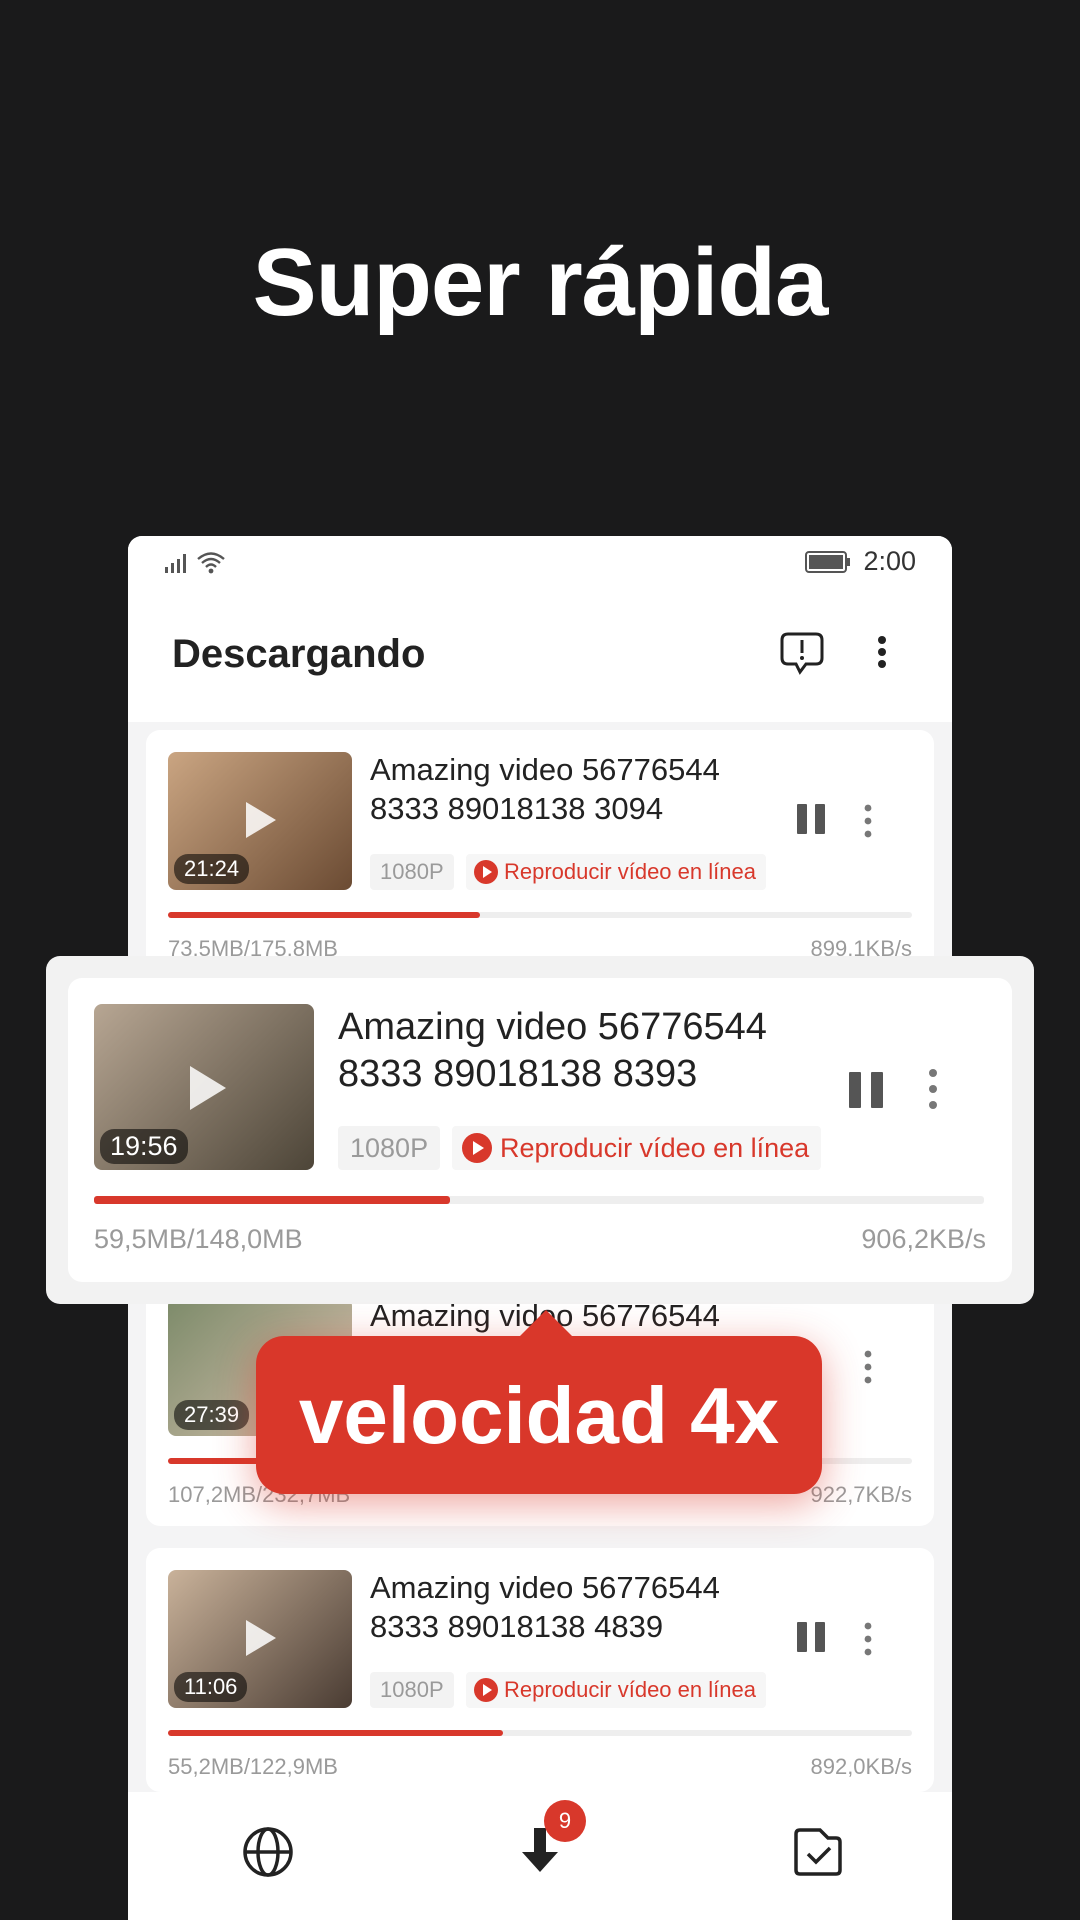 This screenshot has width=1080, height=1920. Describe the element at coordinates (253, 1766) in the screenshot. I see `size-text: 55,2MB/122,9MB` at that location.